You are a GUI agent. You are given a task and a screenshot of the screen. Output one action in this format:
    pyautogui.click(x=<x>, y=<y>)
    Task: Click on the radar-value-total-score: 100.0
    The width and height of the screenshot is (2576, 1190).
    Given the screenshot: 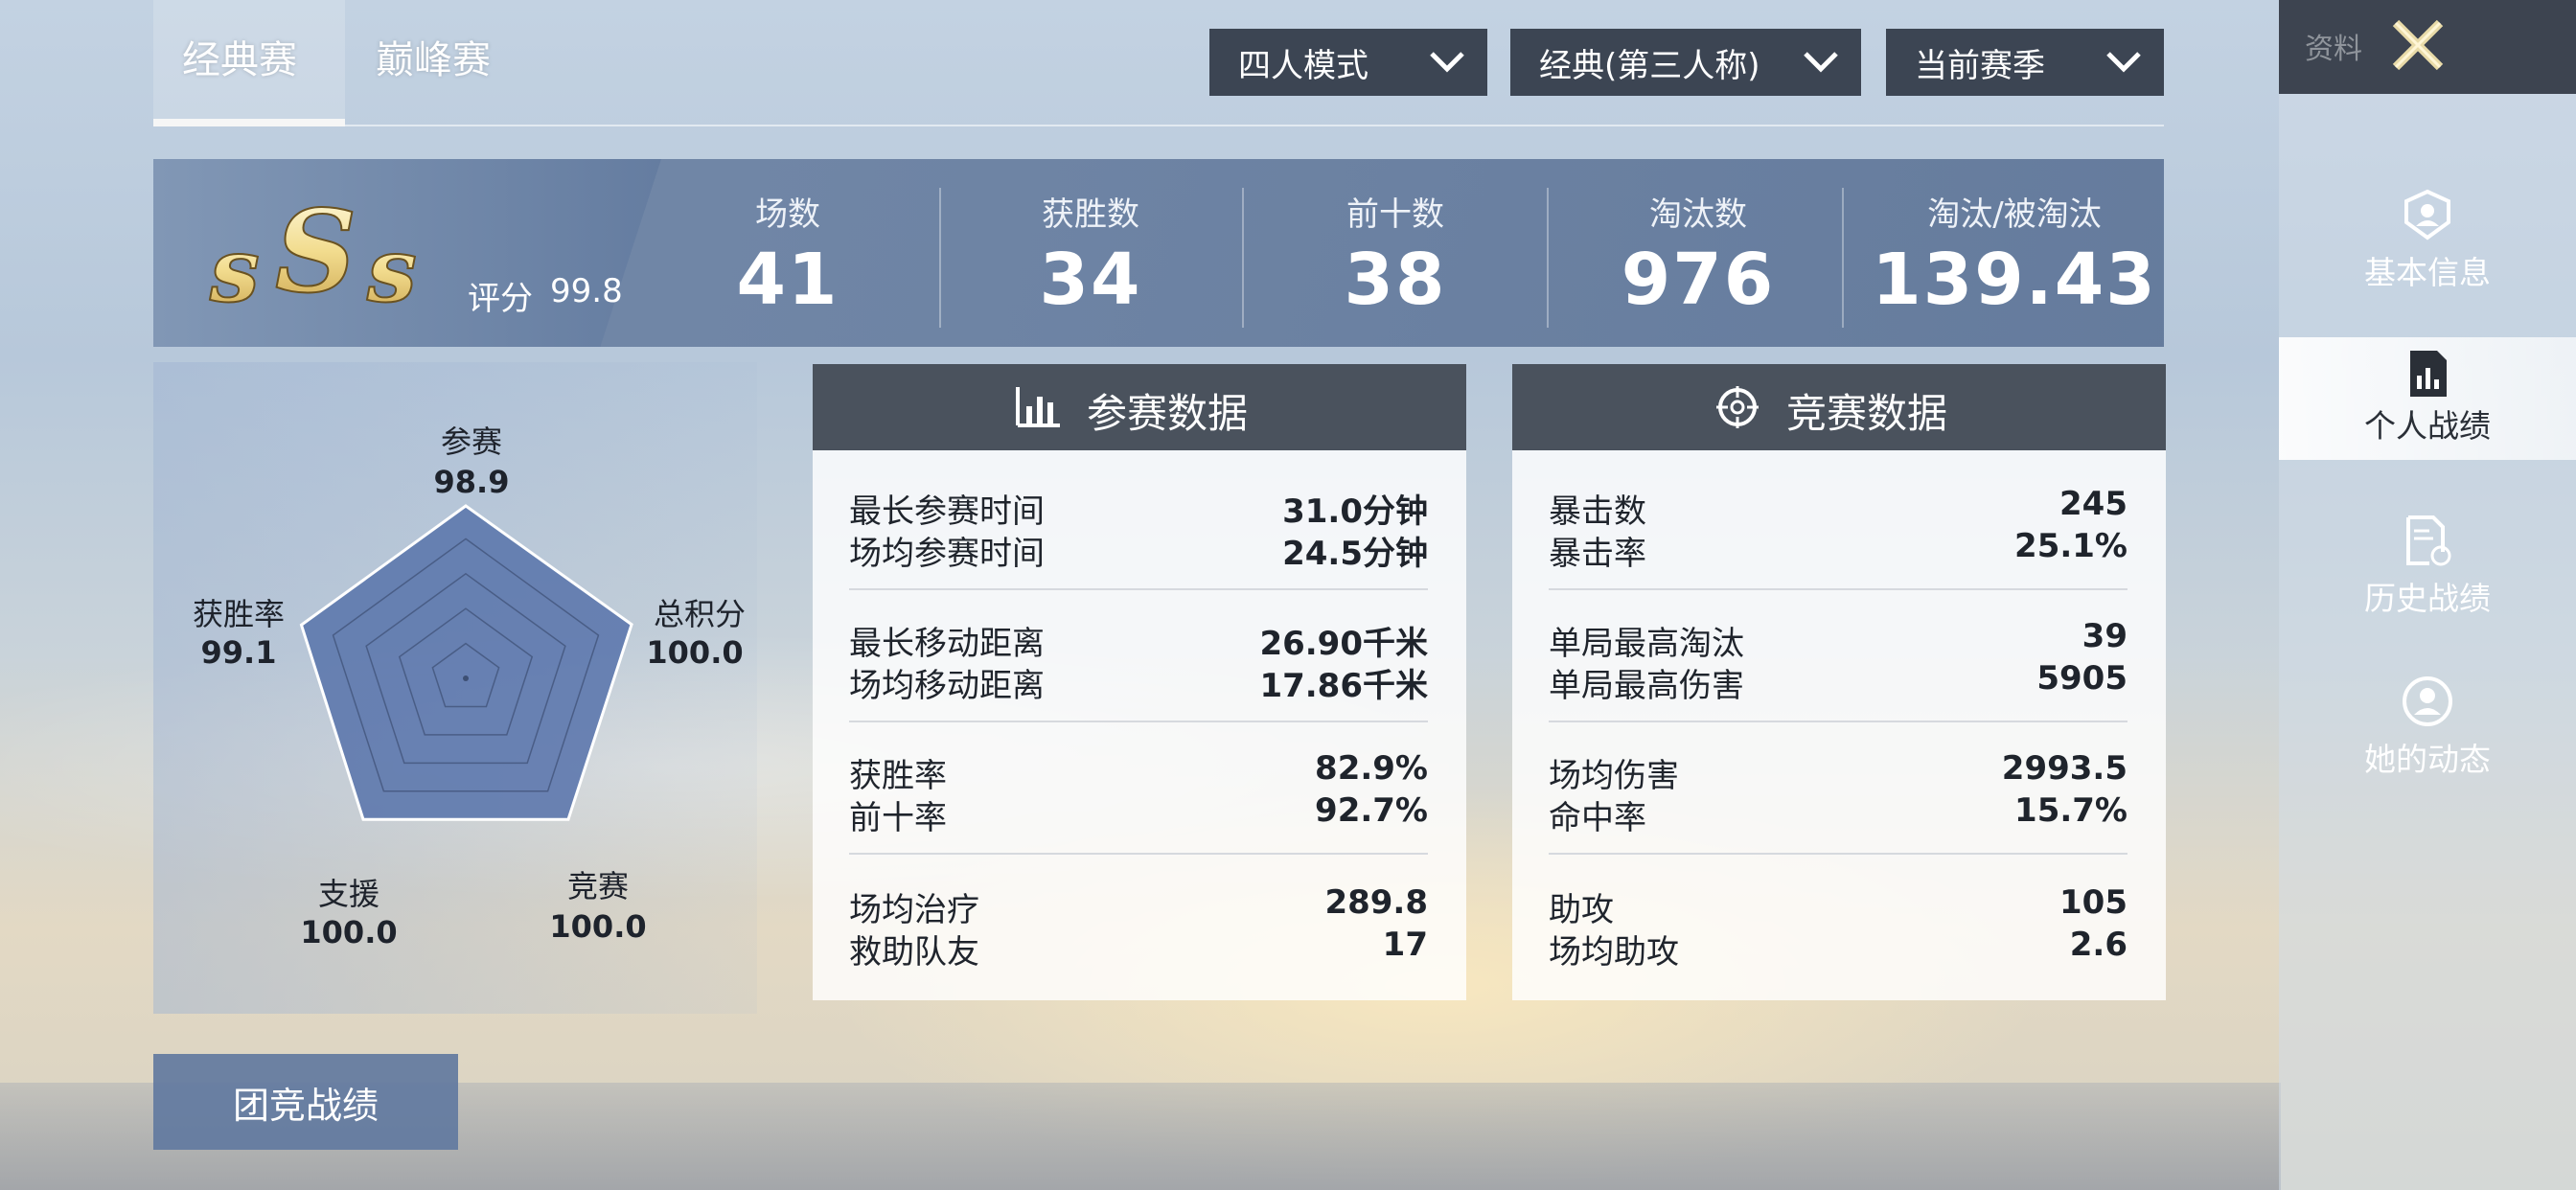 What is the action you would take?
    pyautogui.click(x=695, y=653)
    